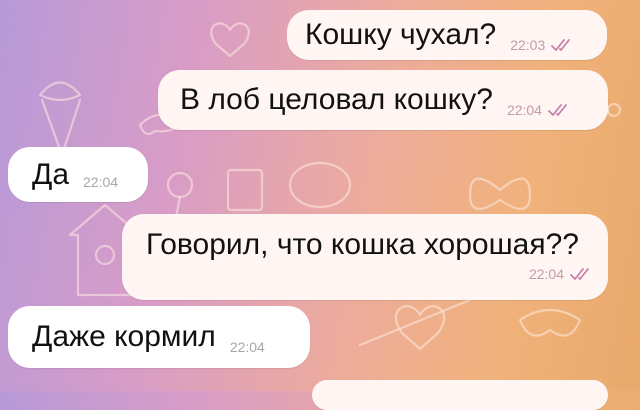 The image size is (640, 410). What do you see at coordinates (245, 190) in the screenshot?
I see `stamp-doodle` at bounding box center [245, 190].